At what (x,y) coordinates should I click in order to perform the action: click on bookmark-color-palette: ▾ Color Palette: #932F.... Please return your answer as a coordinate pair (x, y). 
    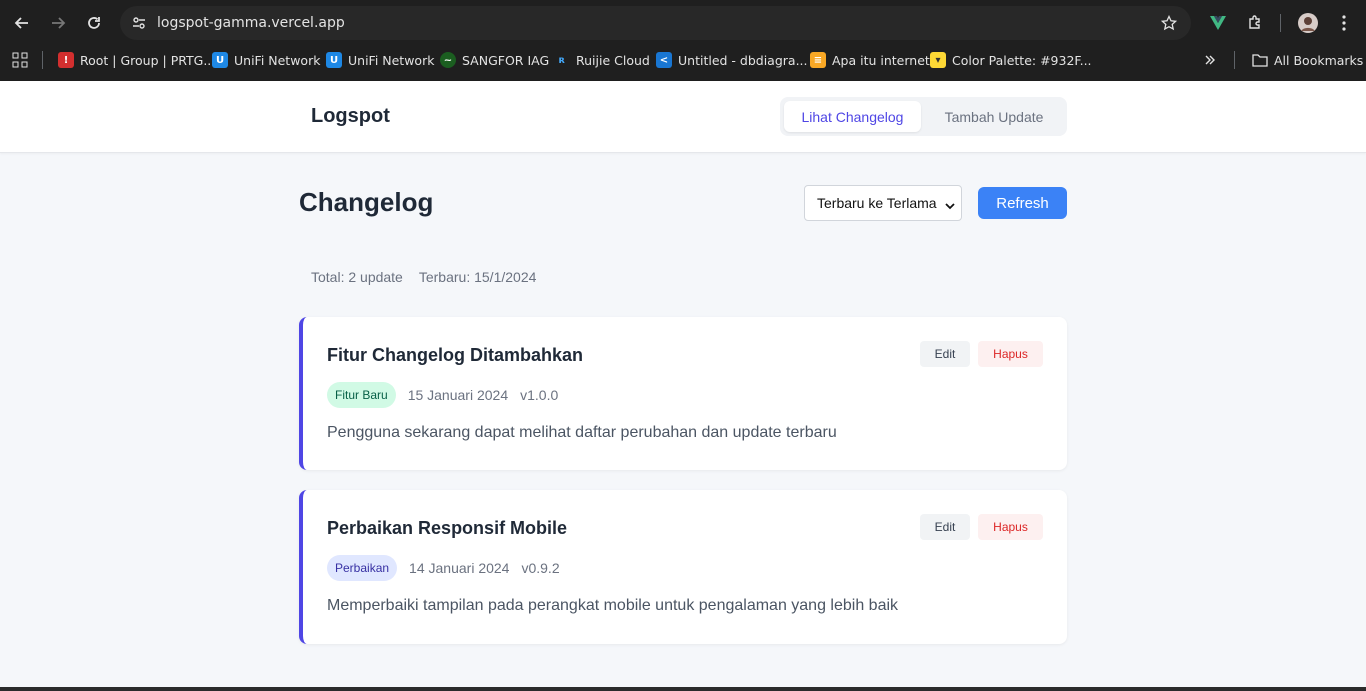
    Looking at the image, I should click on (1011, 60).